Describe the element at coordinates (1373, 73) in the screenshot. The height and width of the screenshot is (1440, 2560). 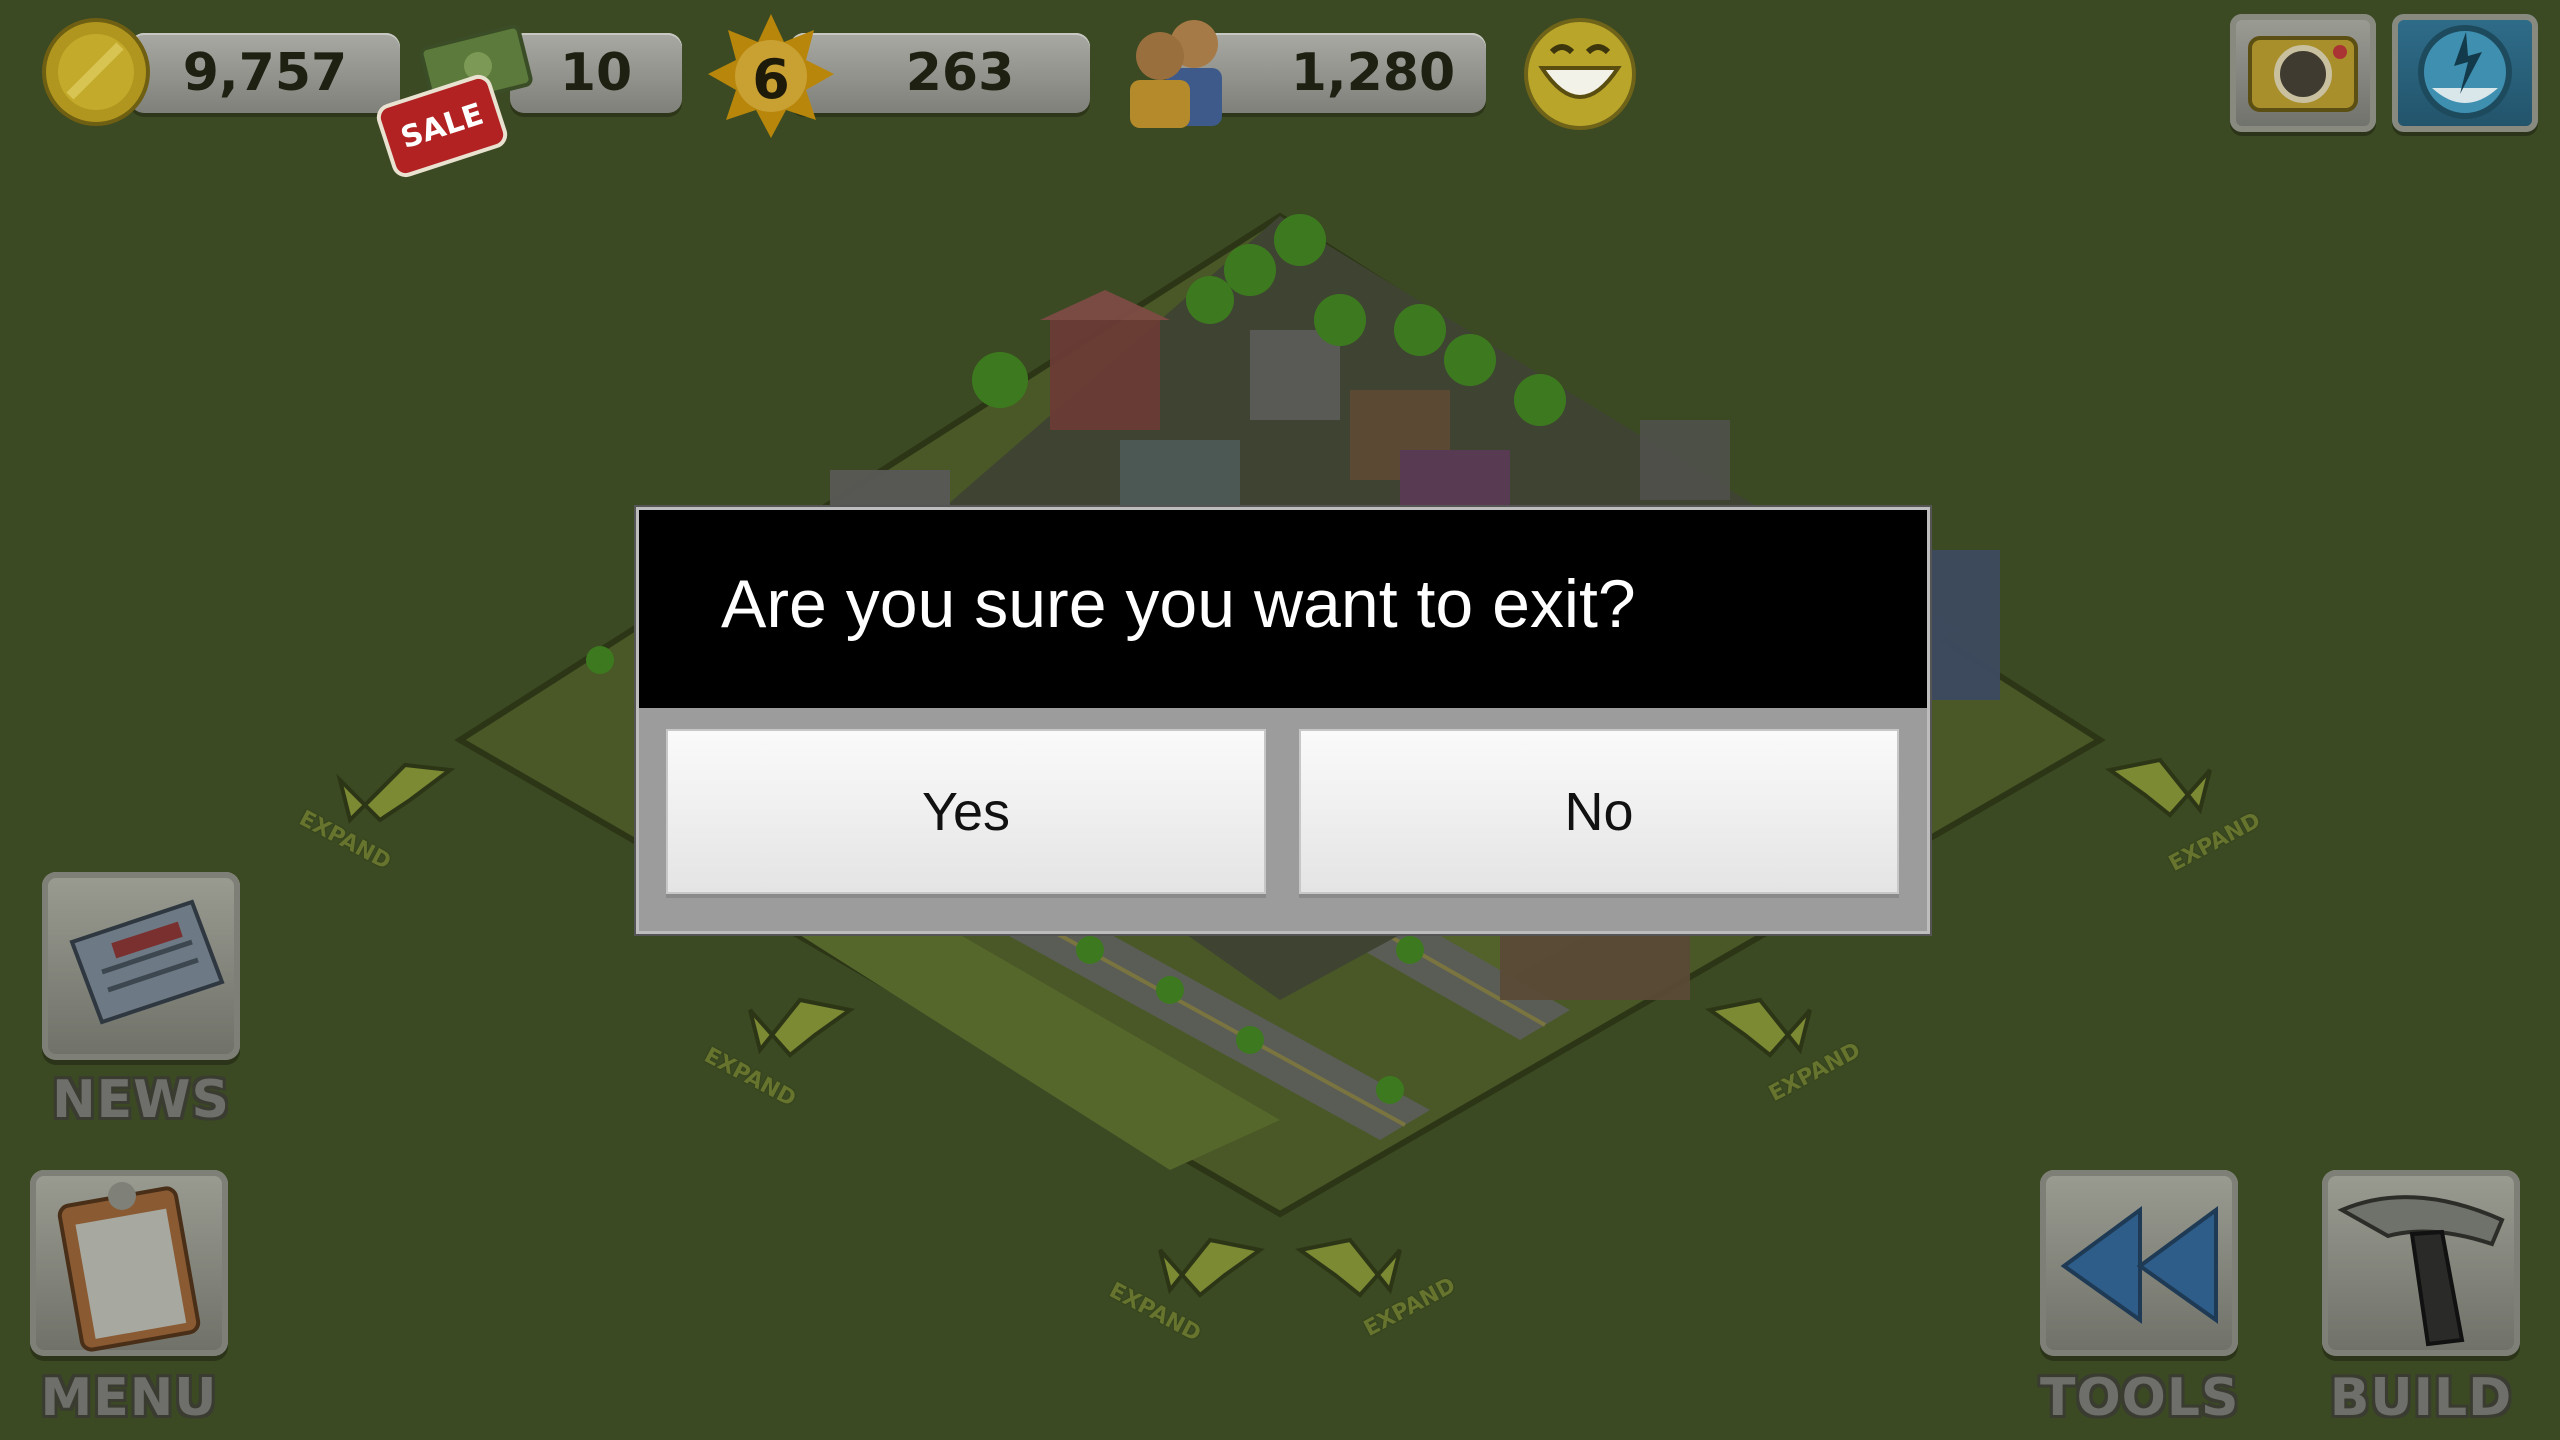
I see `population-value: 1,280` at that location.